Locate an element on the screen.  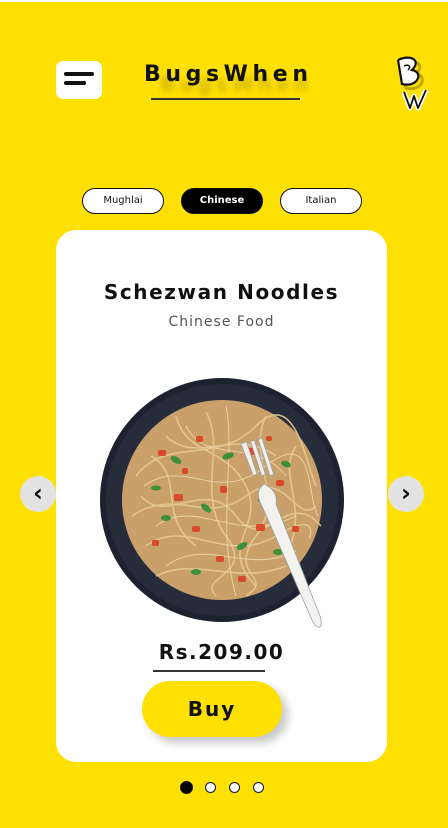
brand-title: BugsWhen is located at coordinates (228, 74).